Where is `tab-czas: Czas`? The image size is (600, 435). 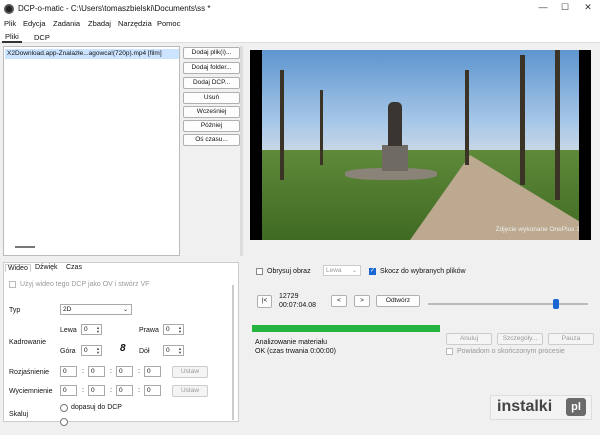 tab-czas: Czas is located at coordinates (74, 267).